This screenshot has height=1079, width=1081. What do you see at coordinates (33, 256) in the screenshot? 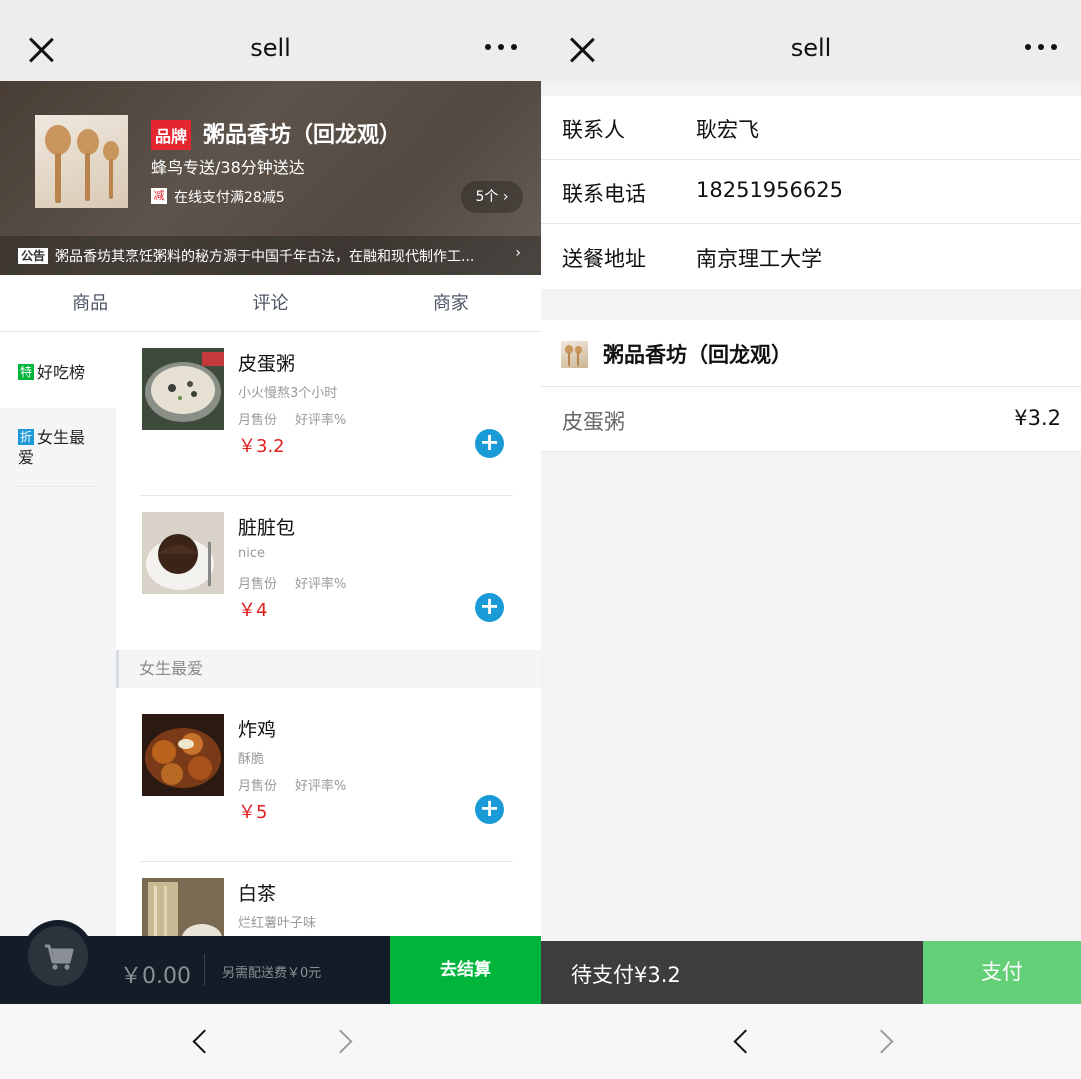
I see `notice-tag: 公告` at bounding box center [33, 256].